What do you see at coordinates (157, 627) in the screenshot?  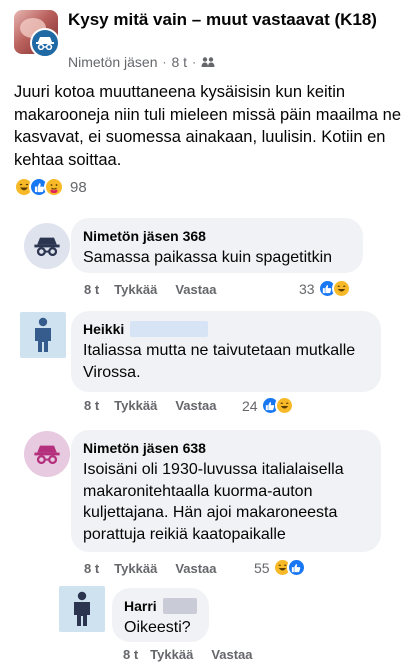 I see `comment-text: Oikeesti?` at bounding box center [157, 627].